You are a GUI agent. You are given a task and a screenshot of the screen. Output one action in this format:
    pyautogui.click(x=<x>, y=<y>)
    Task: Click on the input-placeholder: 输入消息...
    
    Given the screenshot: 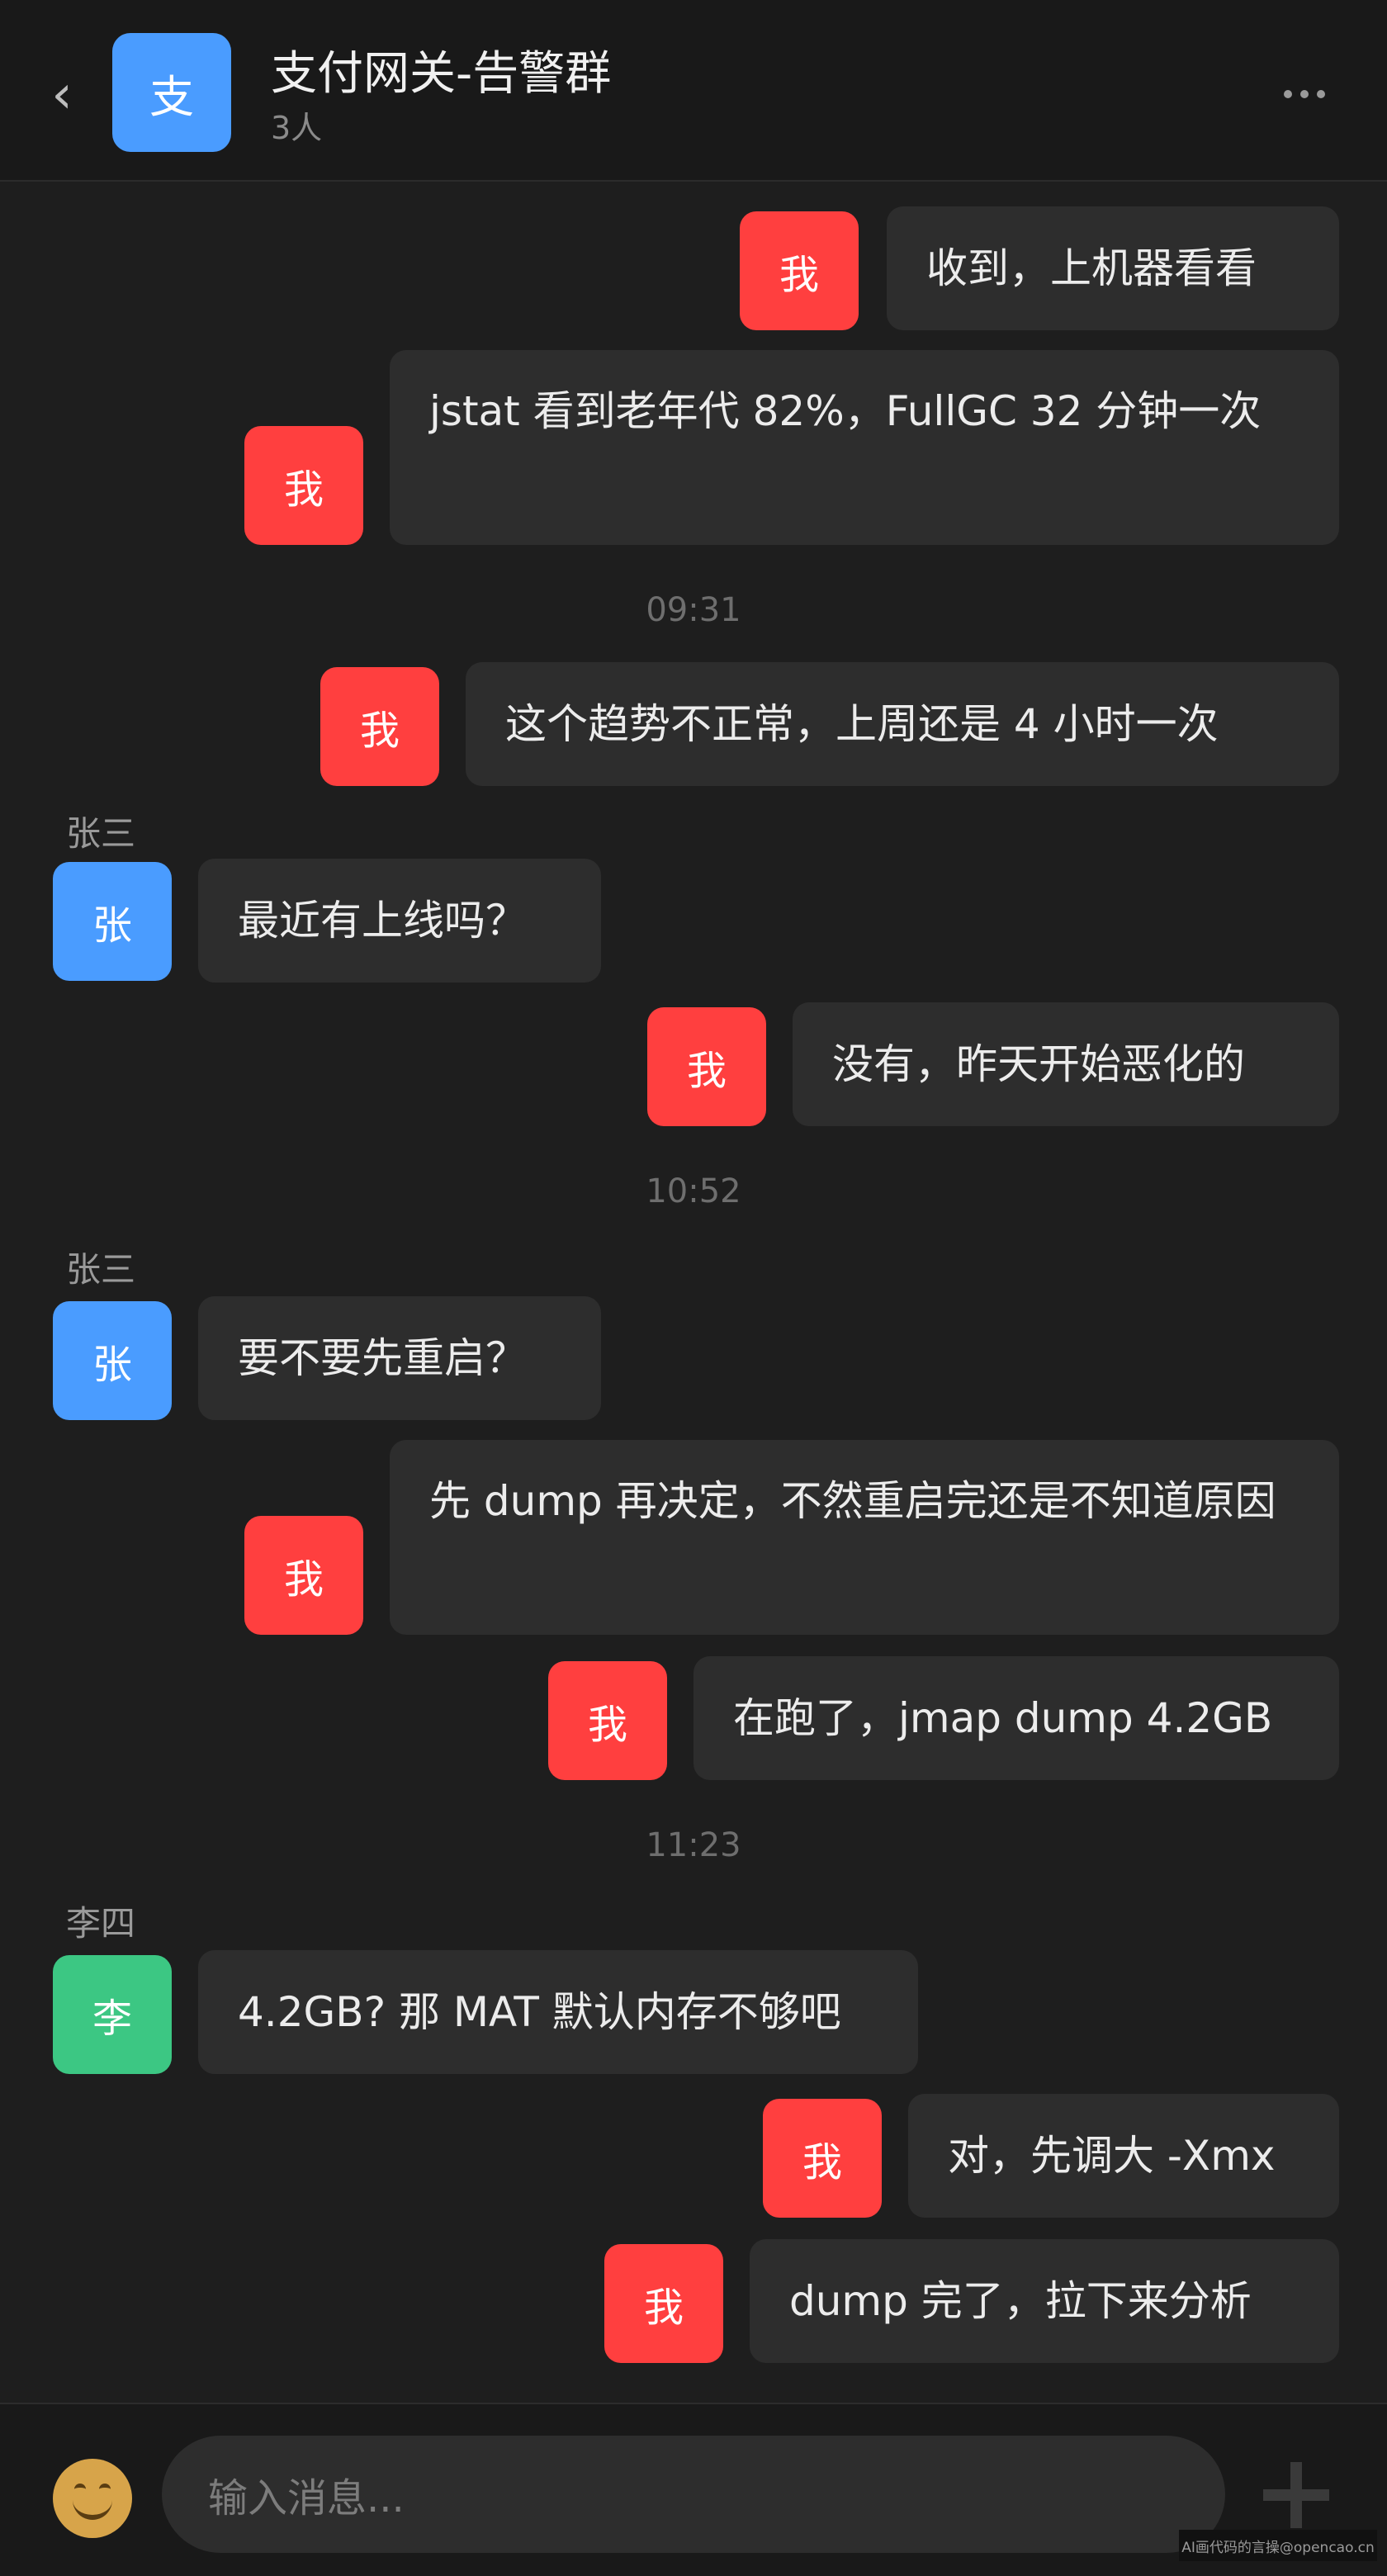 What is the action you would take?
    pyautogui.click(x=306, y=2498)
    